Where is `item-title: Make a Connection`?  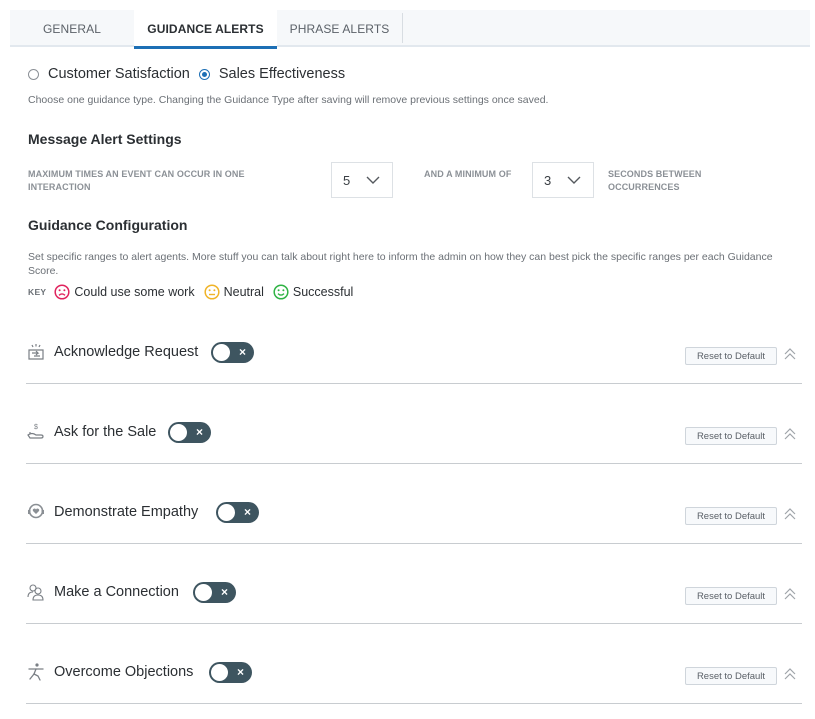 item-title: Make a Connection is located at coordinates (116, 592).